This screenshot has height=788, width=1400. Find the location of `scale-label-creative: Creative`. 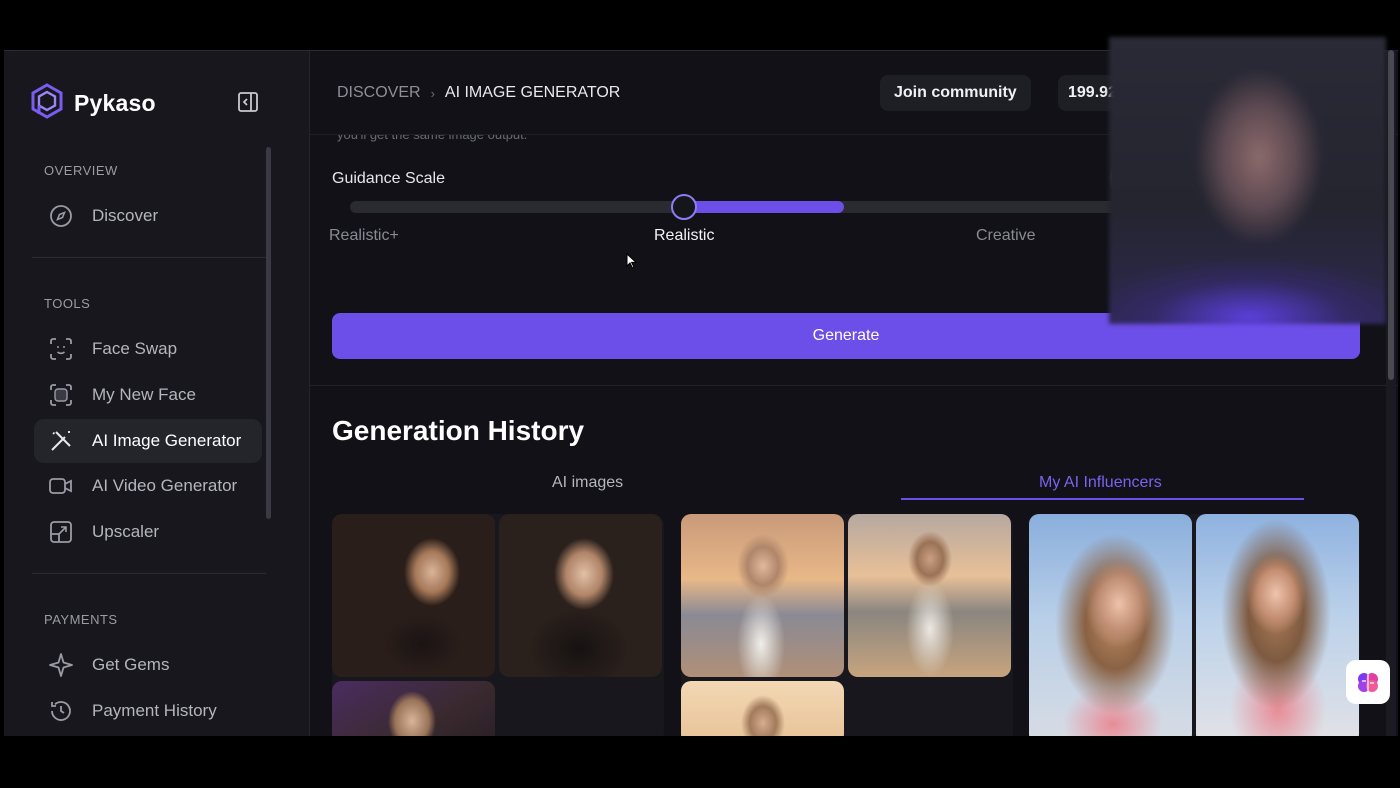

scale-label-creative: Creative is located at coordinates (1006, 236).